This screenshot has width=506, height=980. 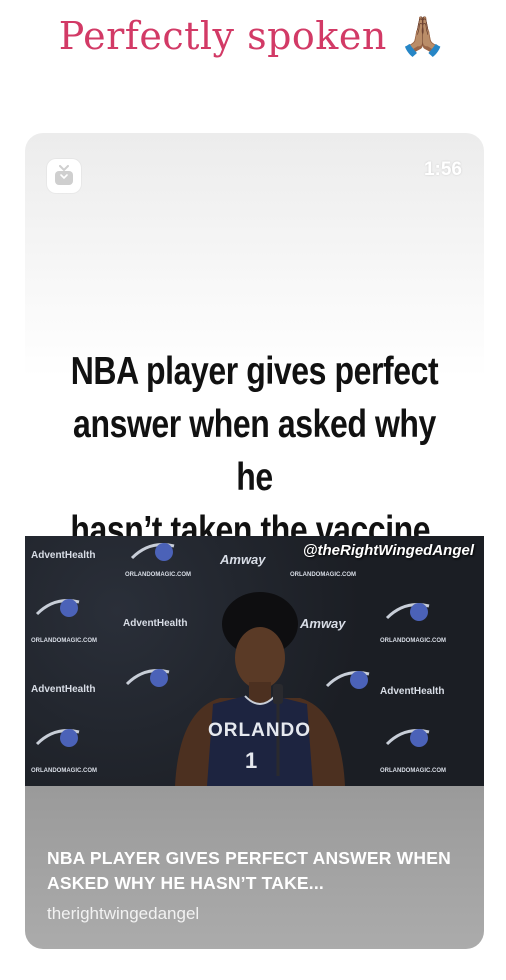 I want to click on jersey-number: 1, so click(x=251, y=760).